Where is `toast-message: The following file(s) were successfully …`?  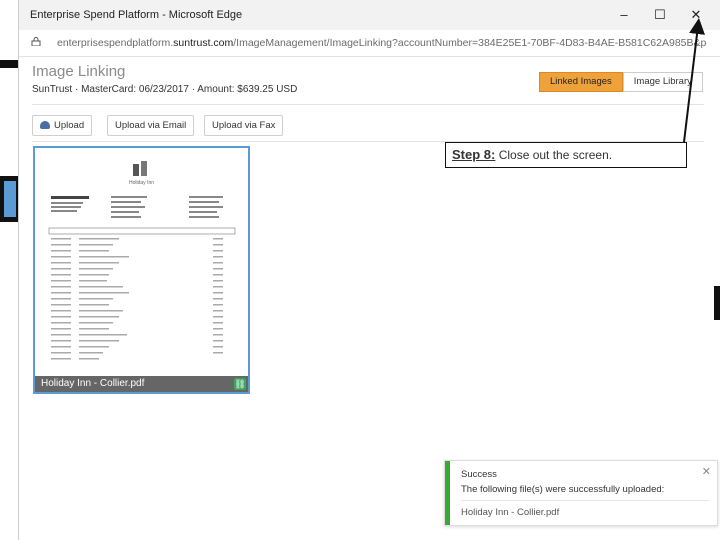
toast-message: The following file(s) were successfully … is located at coordinates (563, 489).